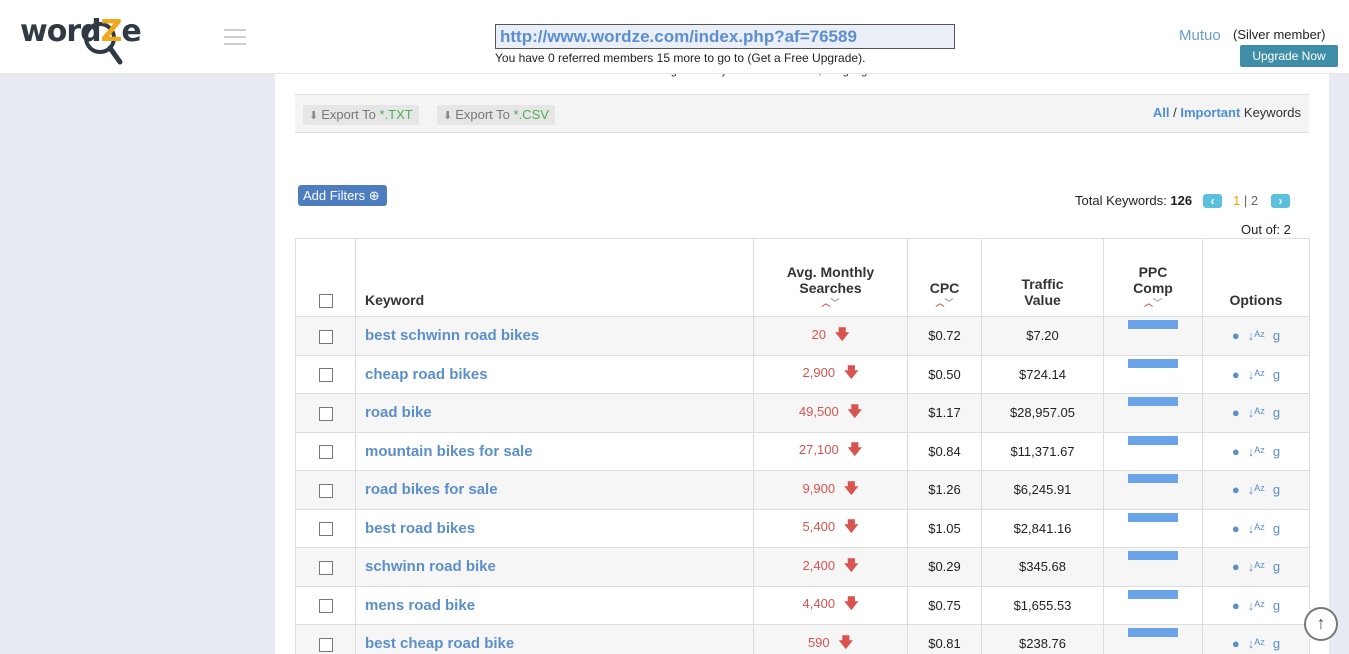 The image size is (1349, 654). What do you see at coordinates (92, 38) in the screenshot?
I see `wordze-logo: wordZe` at bounding box center [92, 38].